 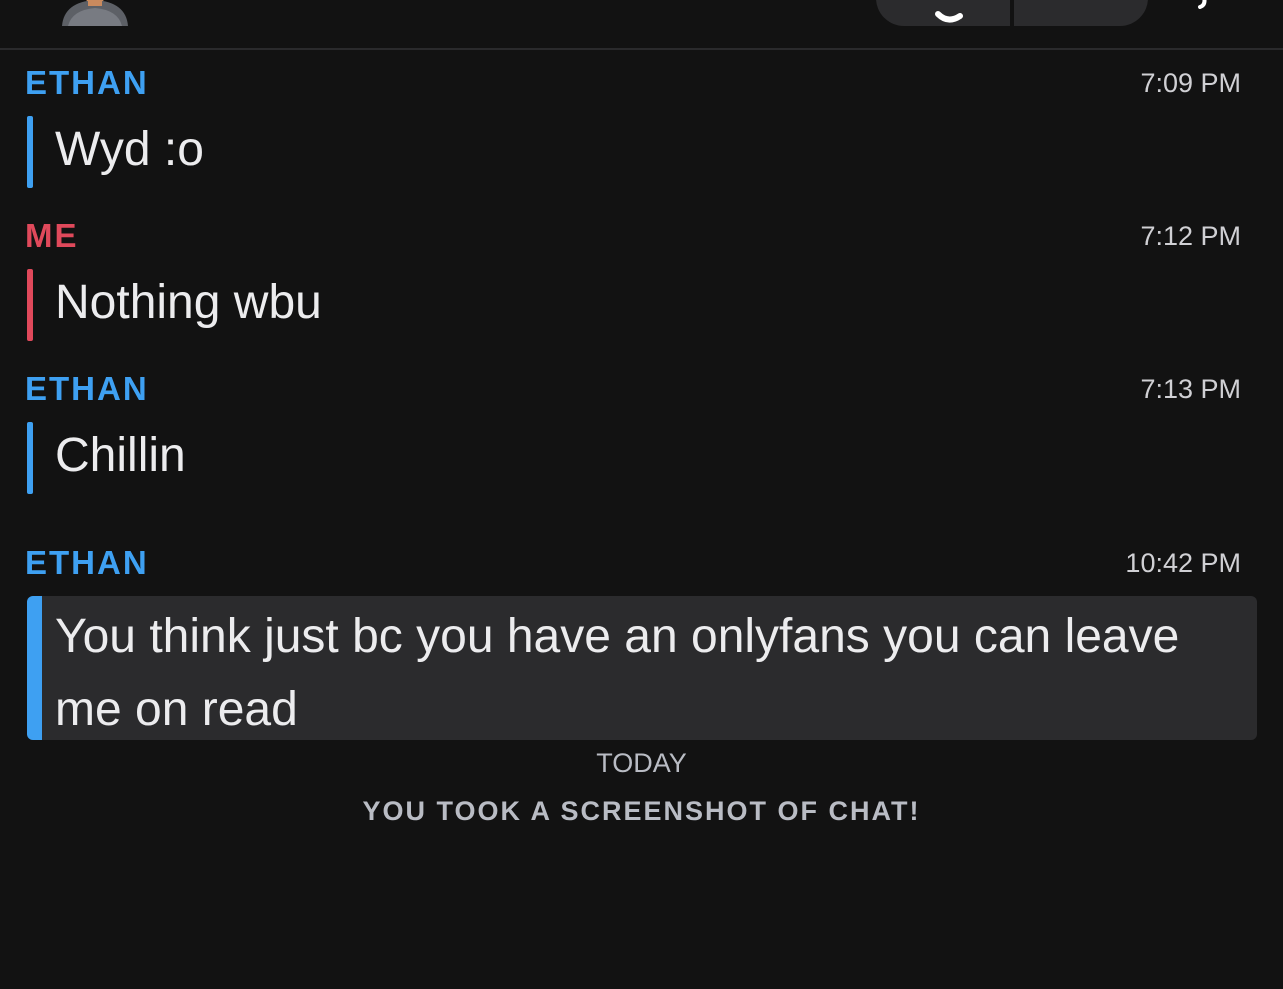 I want to click on date-separator: TODAY, so click(x=641, y=763).